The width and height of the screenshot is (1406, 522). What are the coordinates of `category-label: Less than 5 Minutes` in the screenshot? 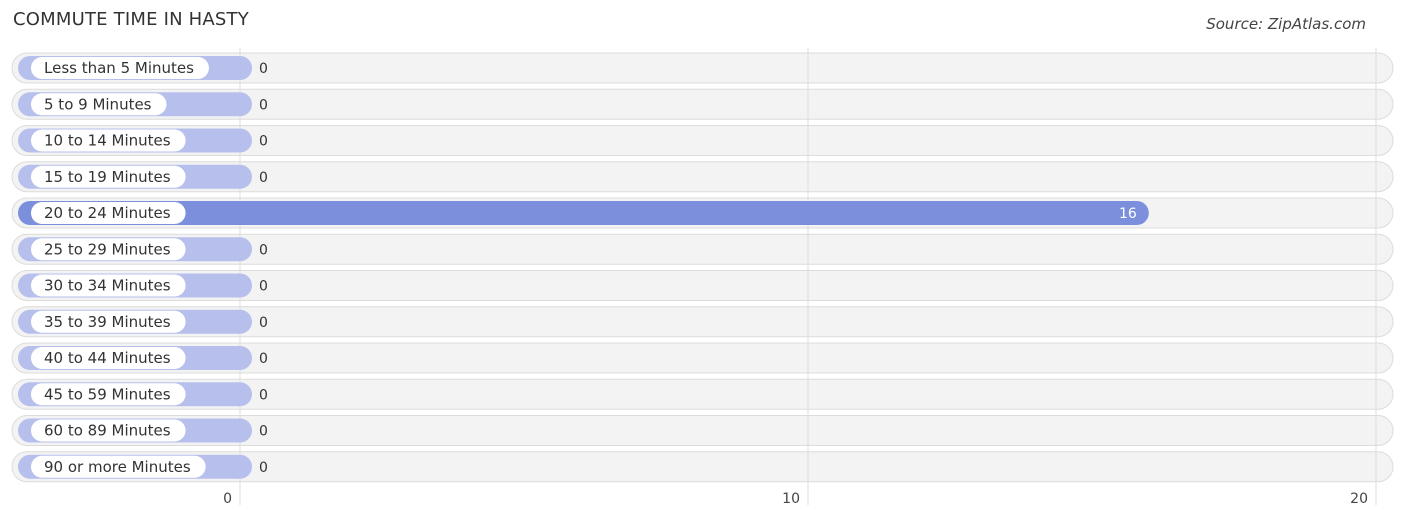 It's located at (119, 68).